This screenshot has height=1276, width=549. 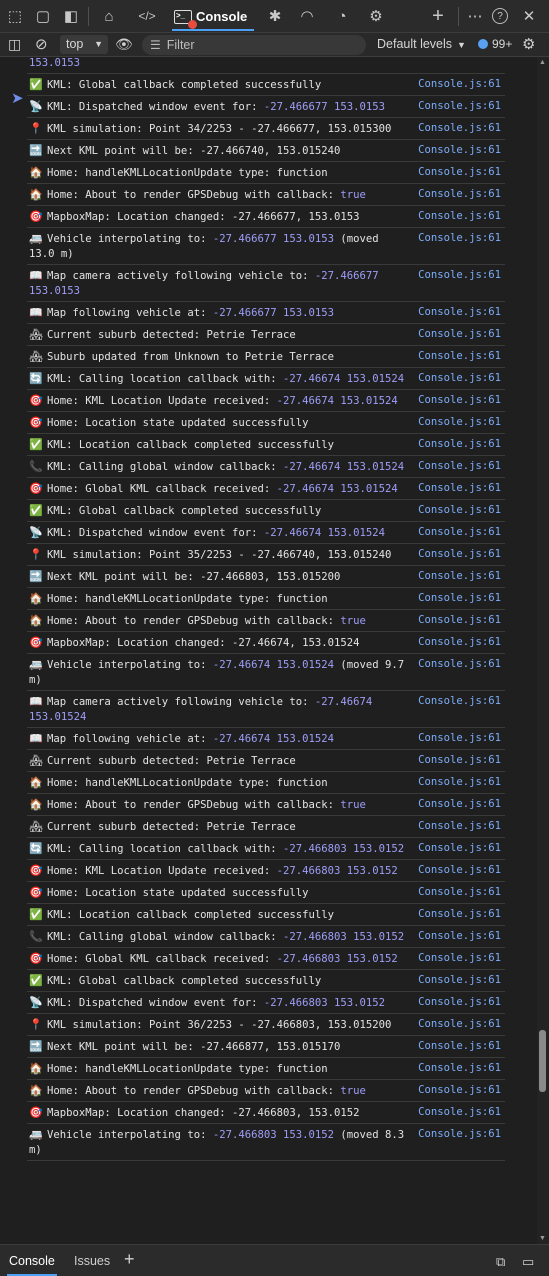 What do you see at coordinates (165, 467) in the screenshot?
I see `message-segment: KML: Calling global window callback:` at bounding box center [165, 467].